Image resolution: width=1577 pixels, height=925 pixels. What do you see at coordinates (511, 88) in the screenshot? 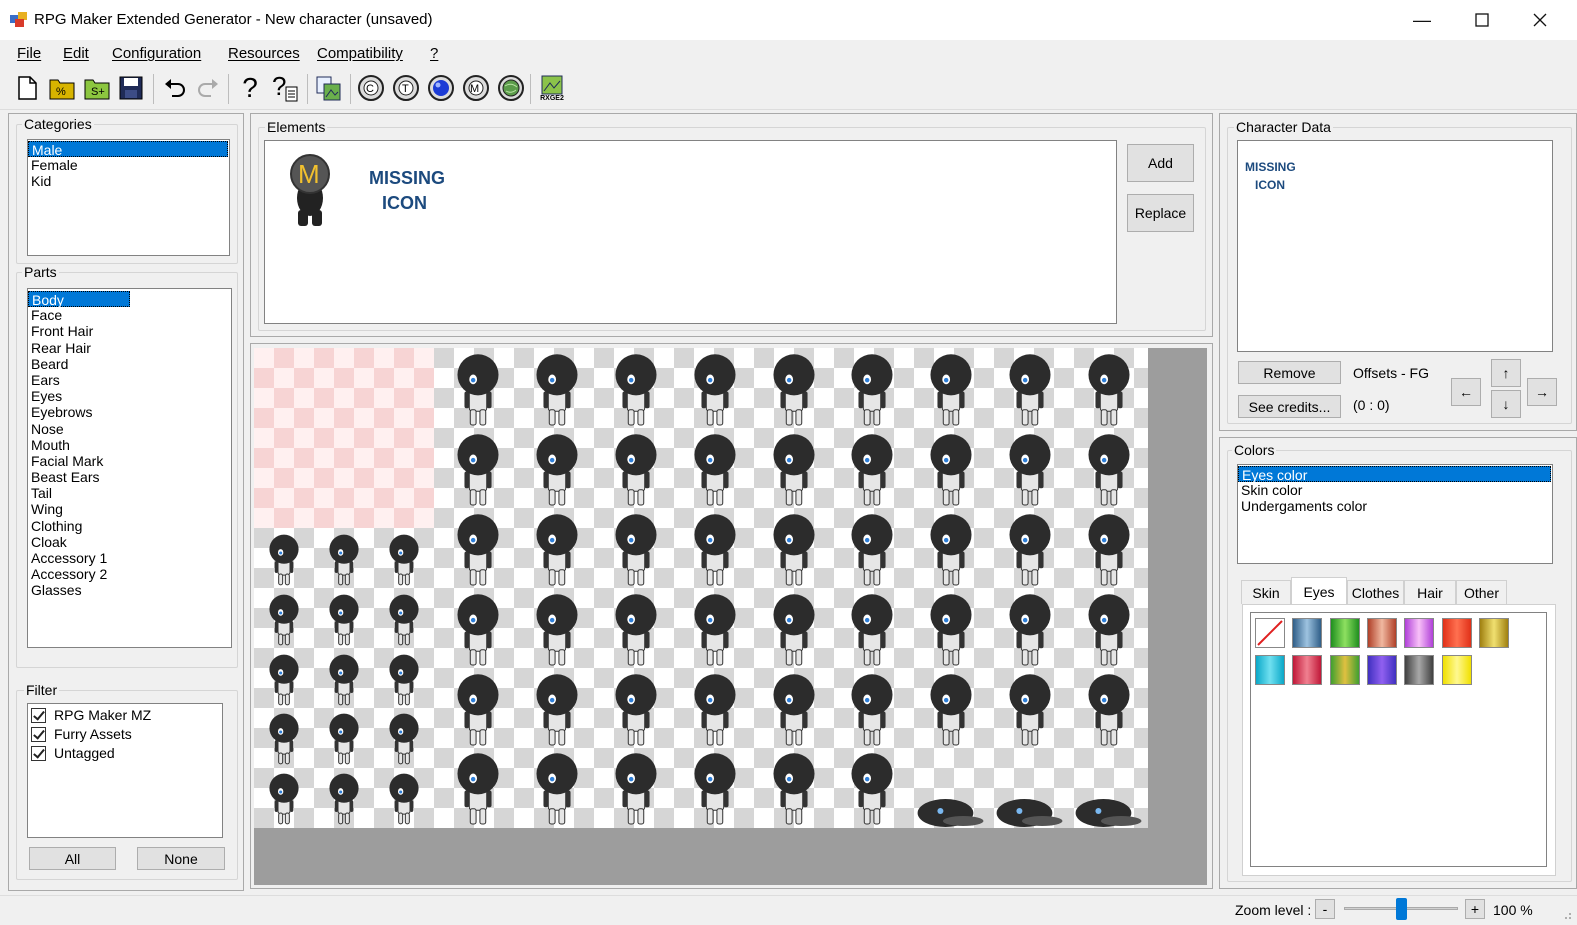
I see `world-button` at bounding box center [511, 88].